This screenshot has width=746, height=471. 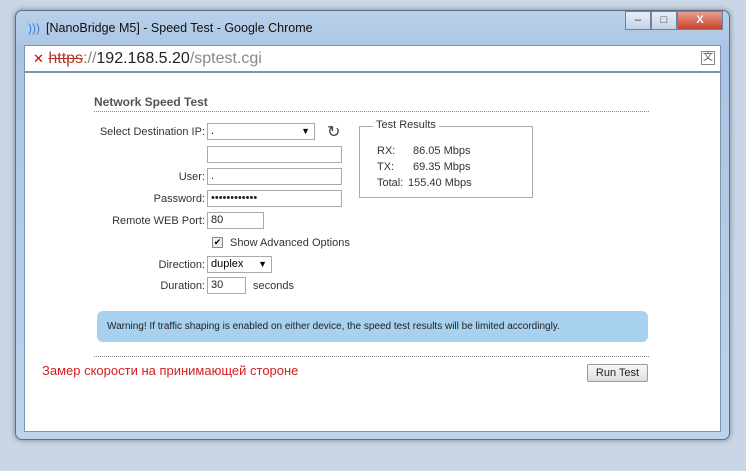 I want to click on insecure-lock-icon: ✕, so click(x=38, y=58).